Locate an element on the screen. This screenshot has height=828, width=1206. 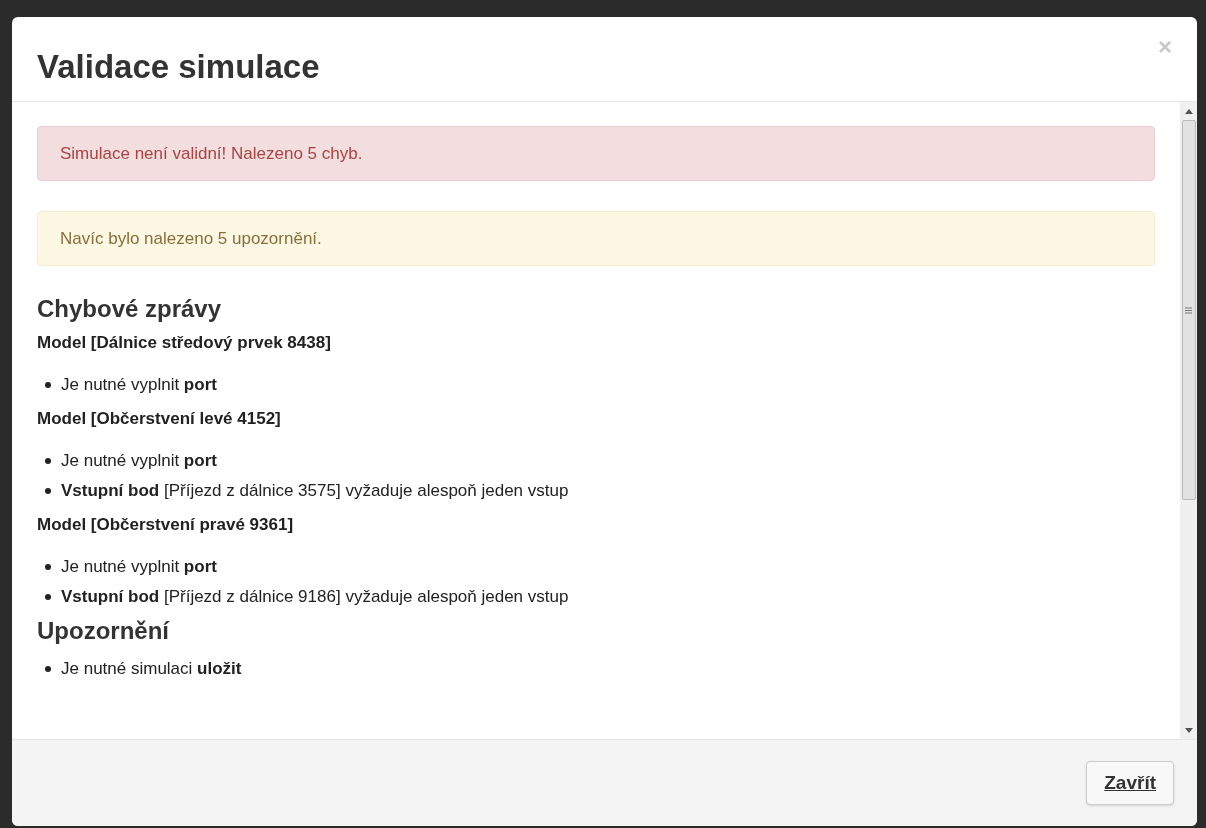
scrollbar-thumb is located at coordinates (1188, 310).